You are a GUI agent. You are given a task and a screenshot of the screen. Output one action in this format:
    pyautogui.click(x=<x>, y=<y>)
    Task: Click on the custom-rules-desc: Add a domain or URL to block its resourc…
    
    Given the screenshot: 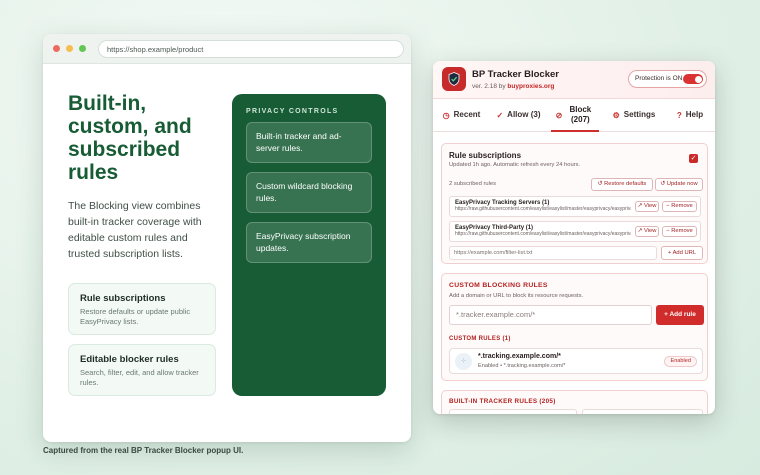 What is the action you would take?
    pyautogui.click(x=516, y=296)
    